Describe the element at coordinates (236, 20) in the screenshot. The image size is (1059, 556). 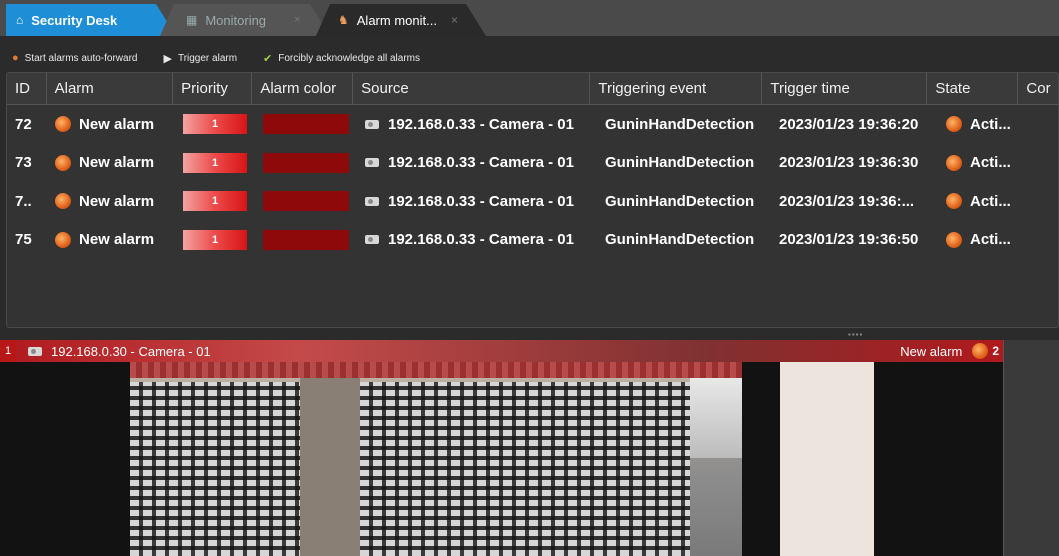
I see `tab-label: Monitoring` at that location.